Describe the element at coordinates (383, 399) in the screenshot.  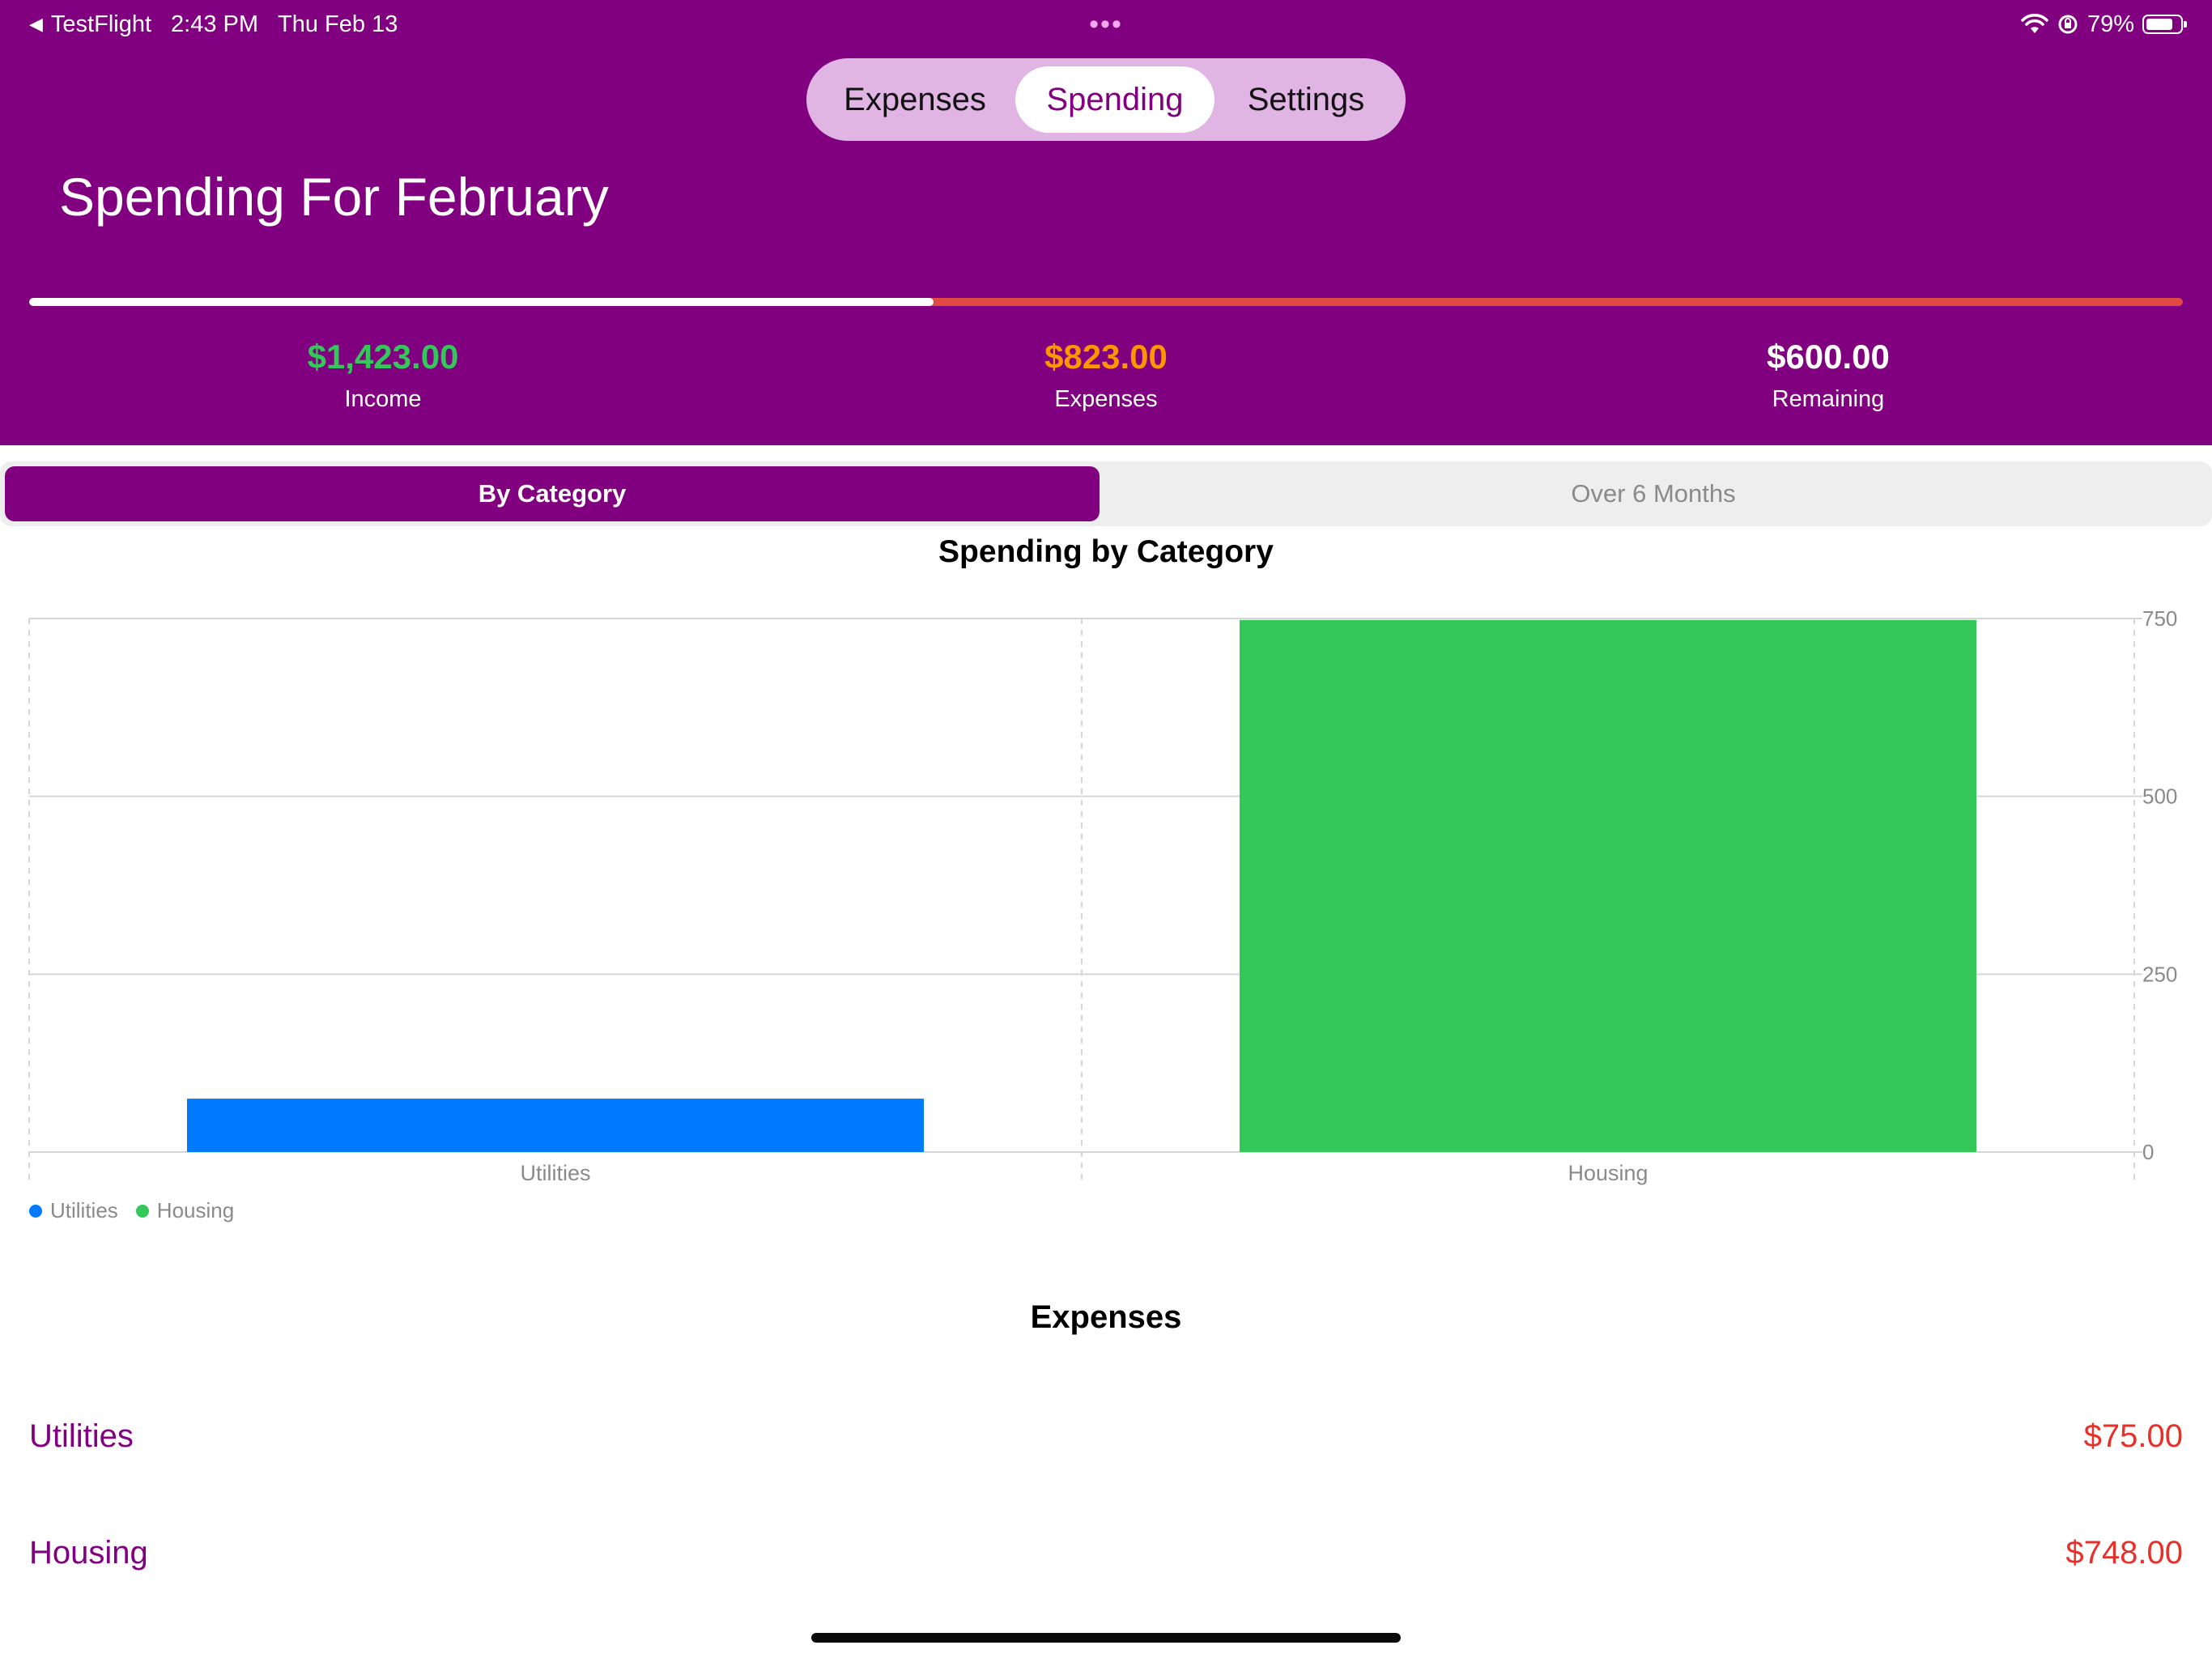
I see `income-label: Income` at that location.